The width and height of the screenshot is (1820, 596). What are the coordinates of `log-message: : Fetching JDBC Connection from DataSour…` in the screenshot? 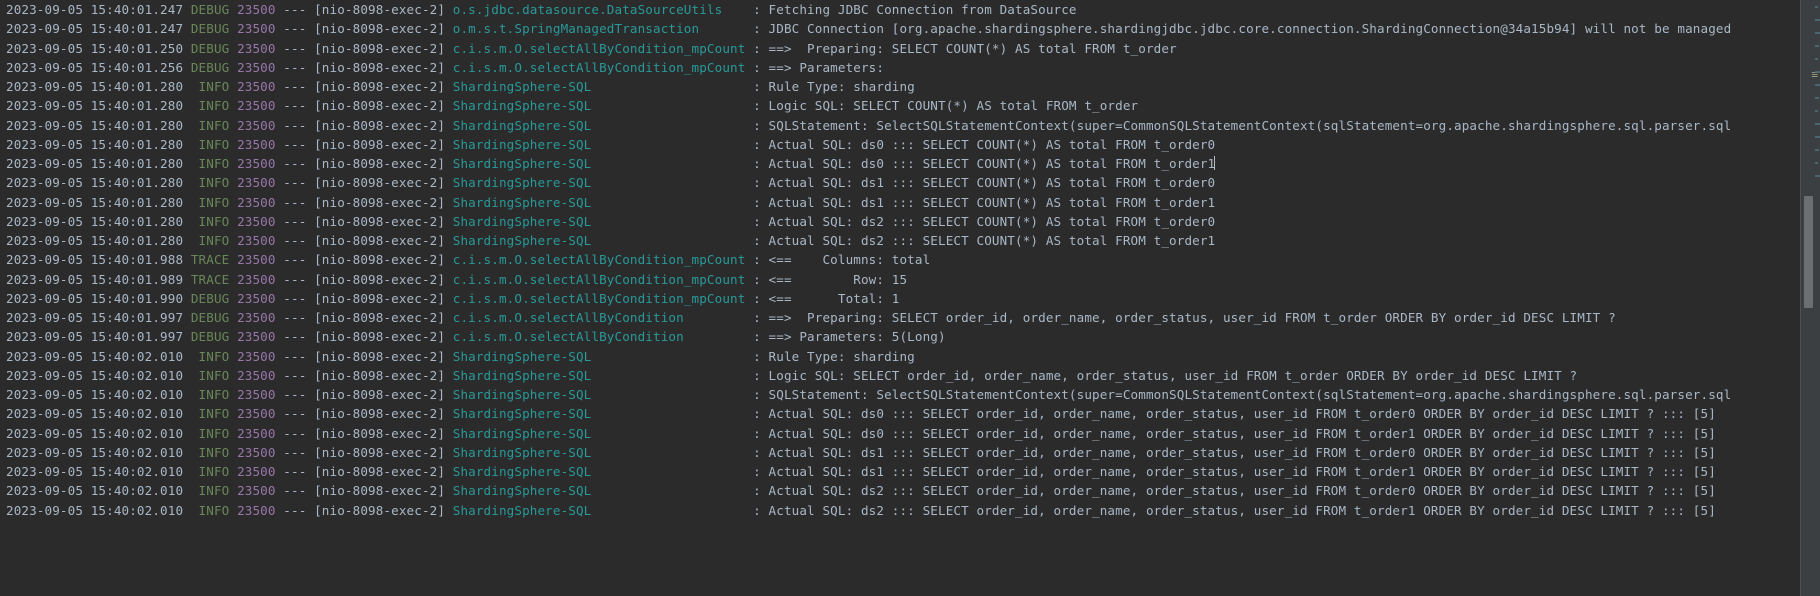 It's located at (911, 9).